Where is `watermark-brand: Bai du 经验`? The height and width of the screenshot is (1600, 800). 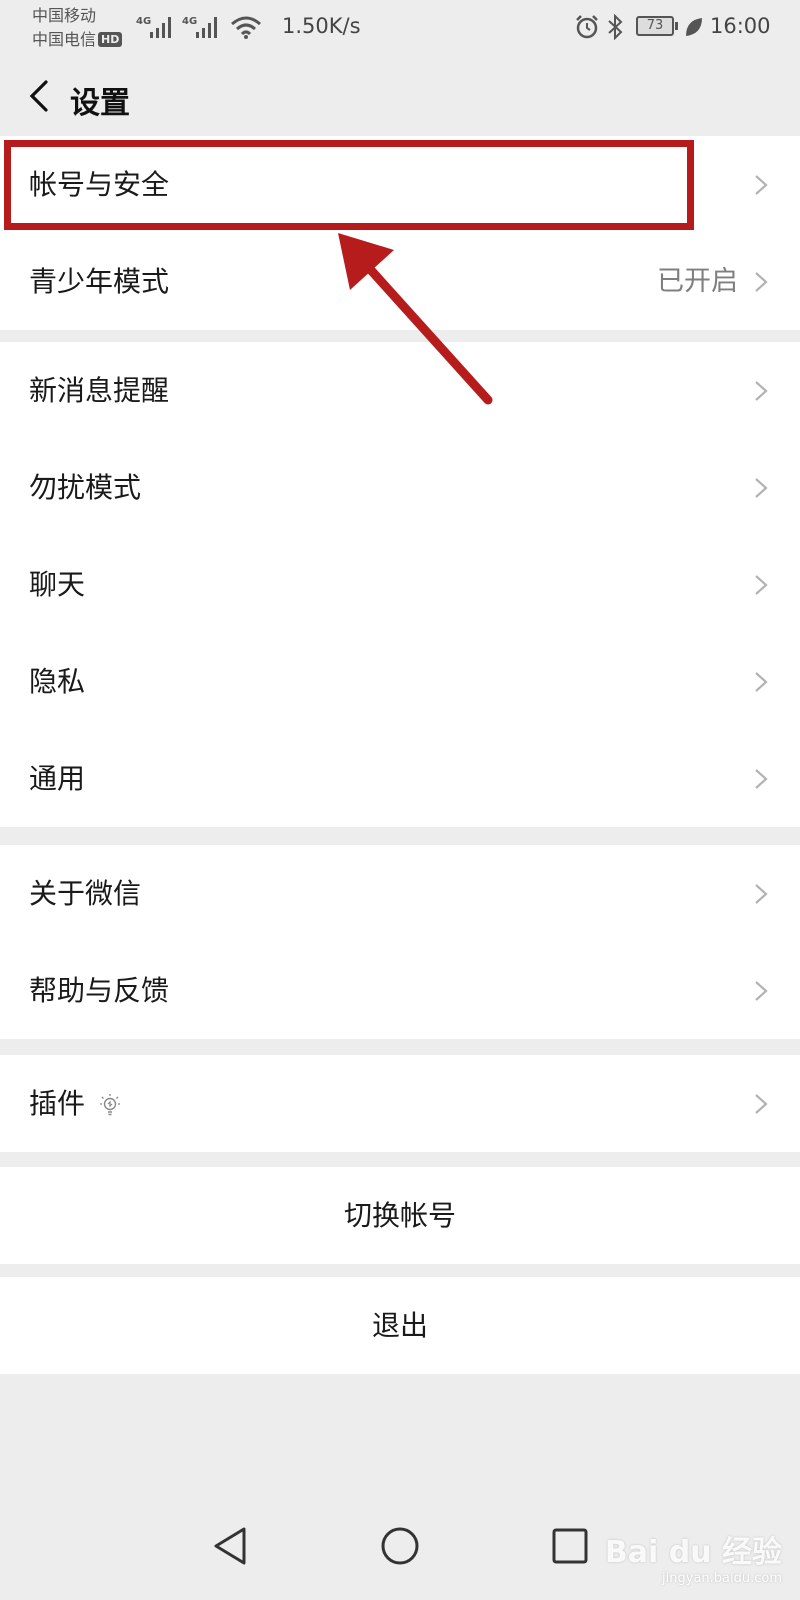
watermark-brand: Bai du 经验 is located at coordinates (693, 1552).